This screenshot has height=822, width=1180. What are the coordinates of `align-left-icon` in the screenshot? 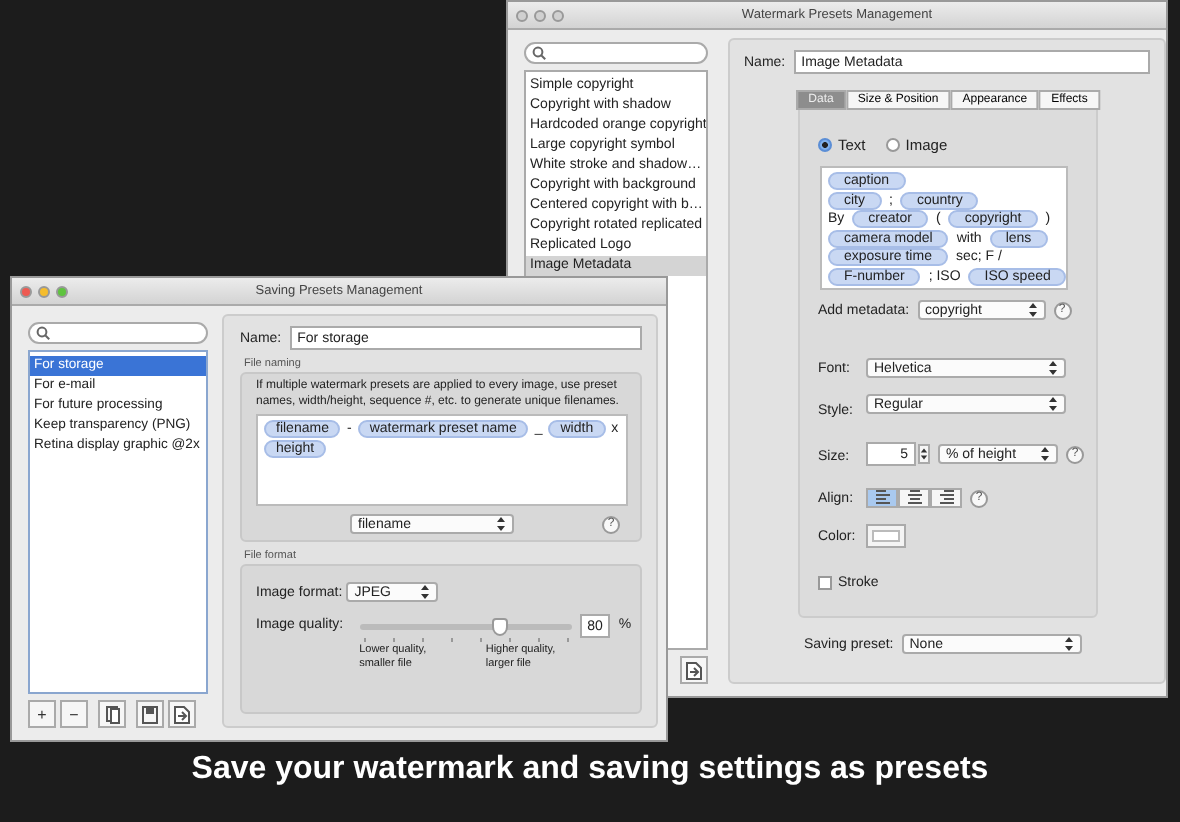 It's located at (882, 498).